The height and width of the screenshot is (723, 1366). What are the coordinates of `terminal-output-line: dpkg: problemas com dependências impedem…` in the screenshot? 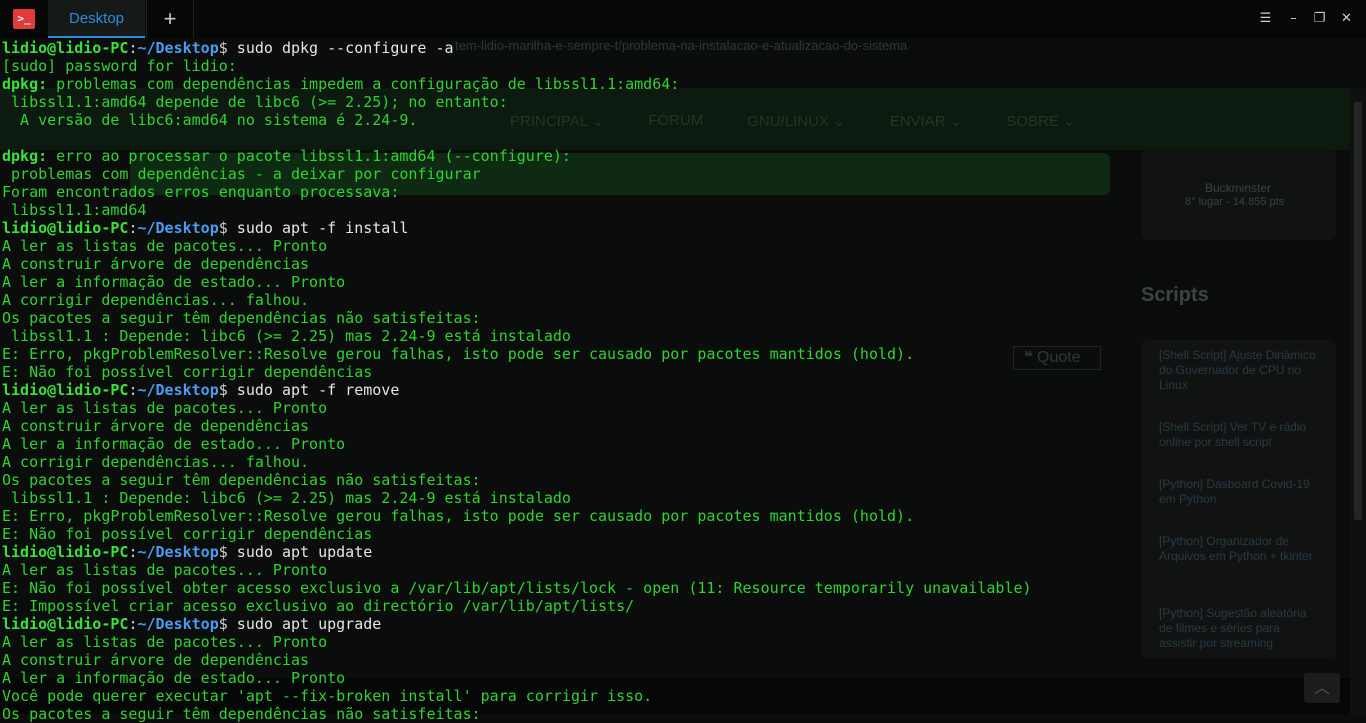 It's located at (674, 84).